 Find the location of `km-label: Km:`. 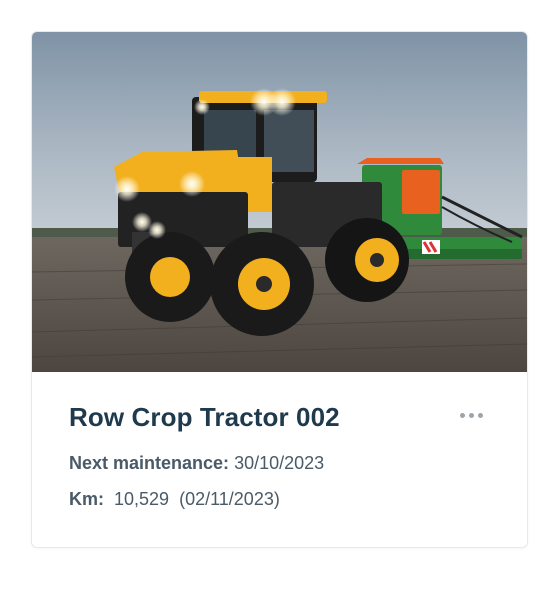

km-label: Km: is located at coordinates (86, 499).